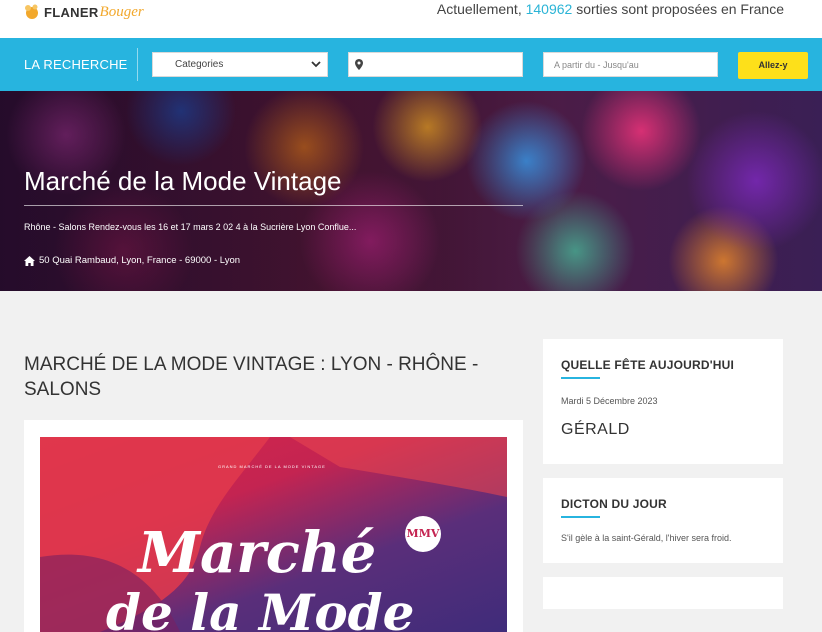  Describe the element at coordinates (595, 429) in the screenshot. I see `fete-name: GÉRALD` at that location.